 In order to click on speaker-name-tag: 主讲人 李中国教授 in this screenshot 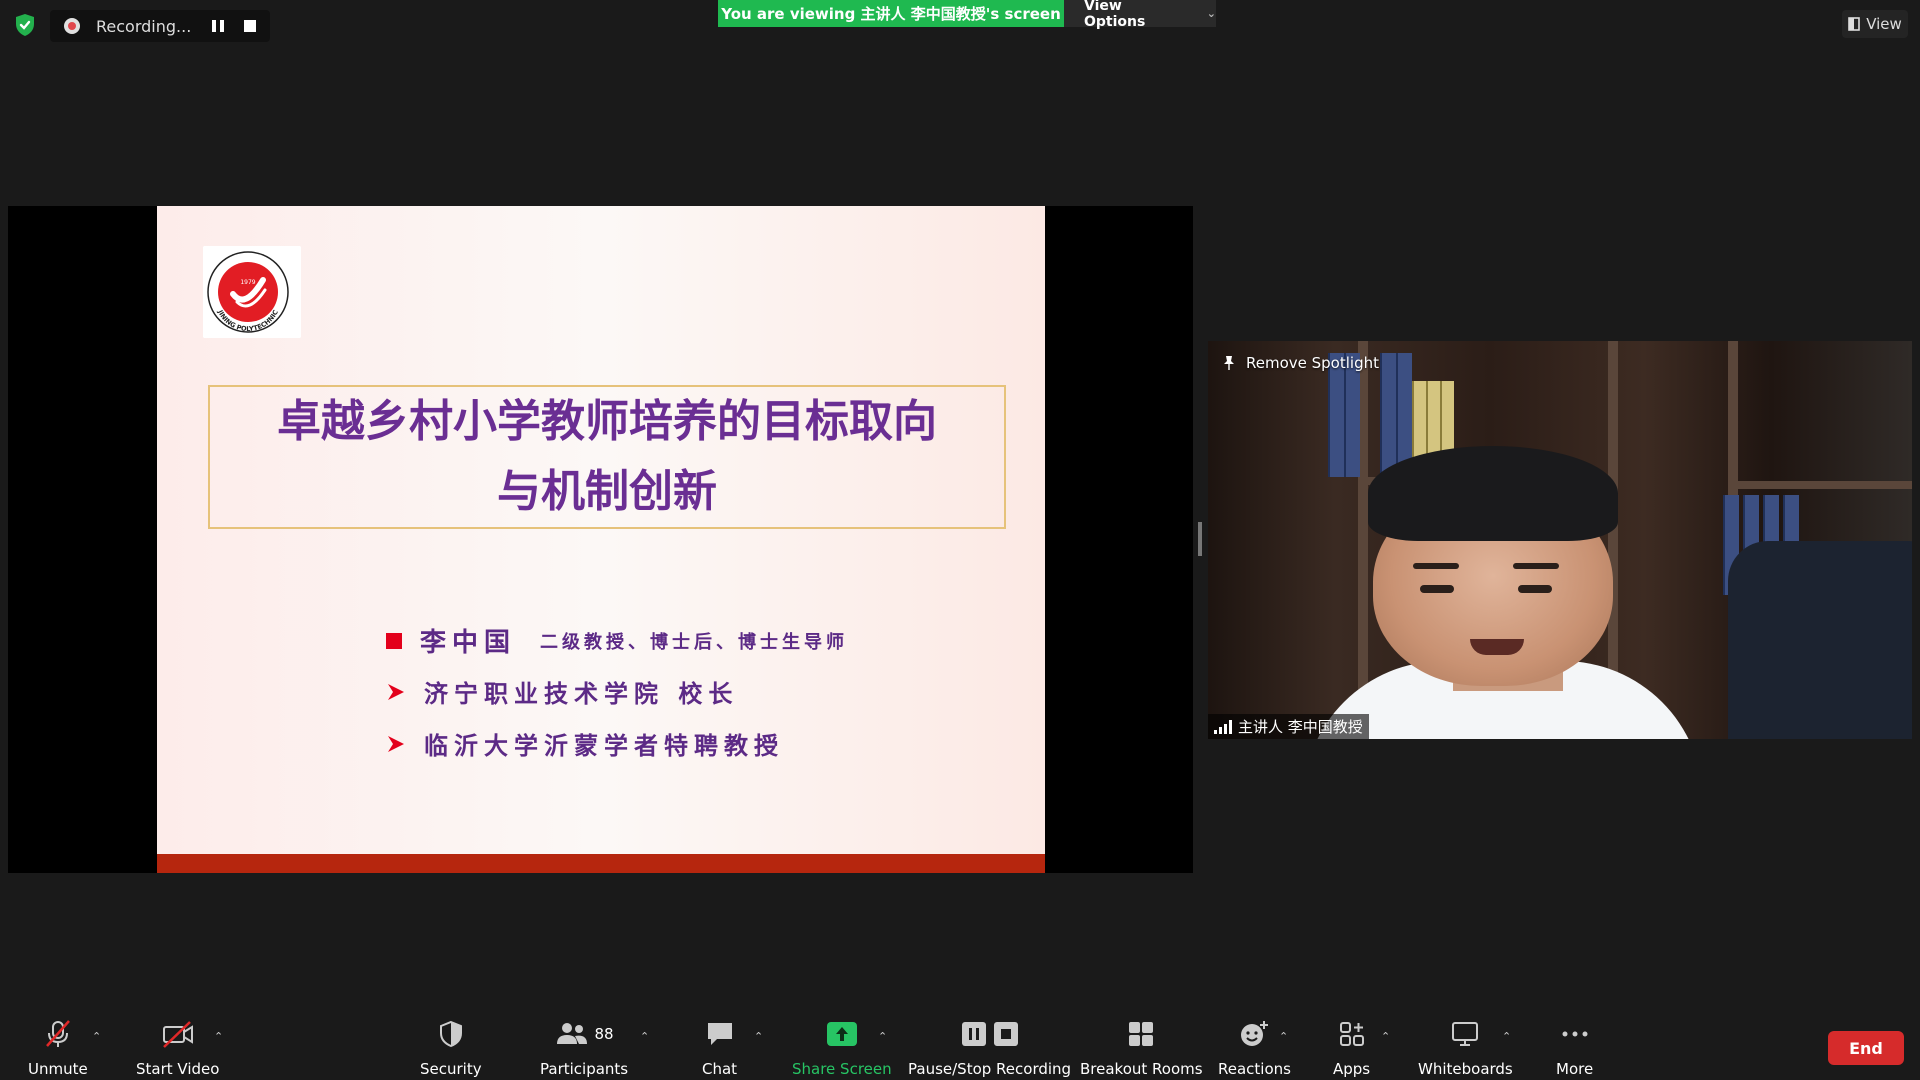, I will do `click(1288, 726)`.